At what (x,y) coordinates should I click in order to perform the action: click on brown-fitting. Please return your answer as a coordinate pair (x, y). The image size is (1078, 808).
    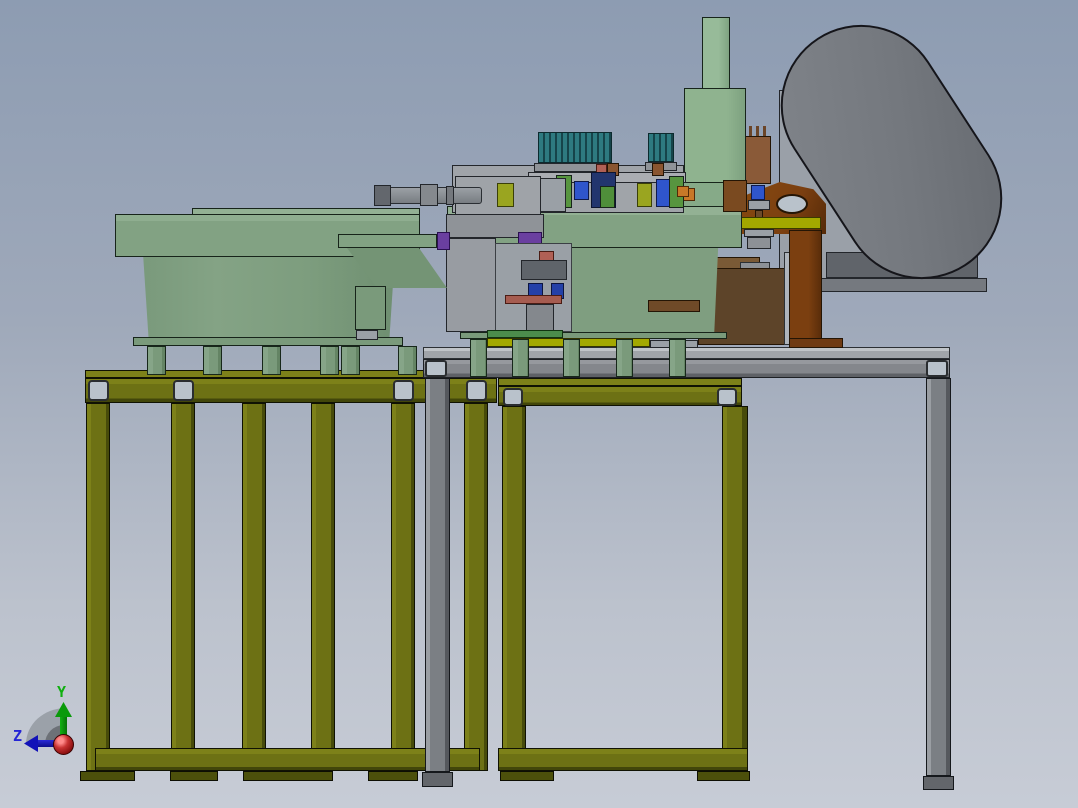
    Looking at the image, I should click on (658, 169).